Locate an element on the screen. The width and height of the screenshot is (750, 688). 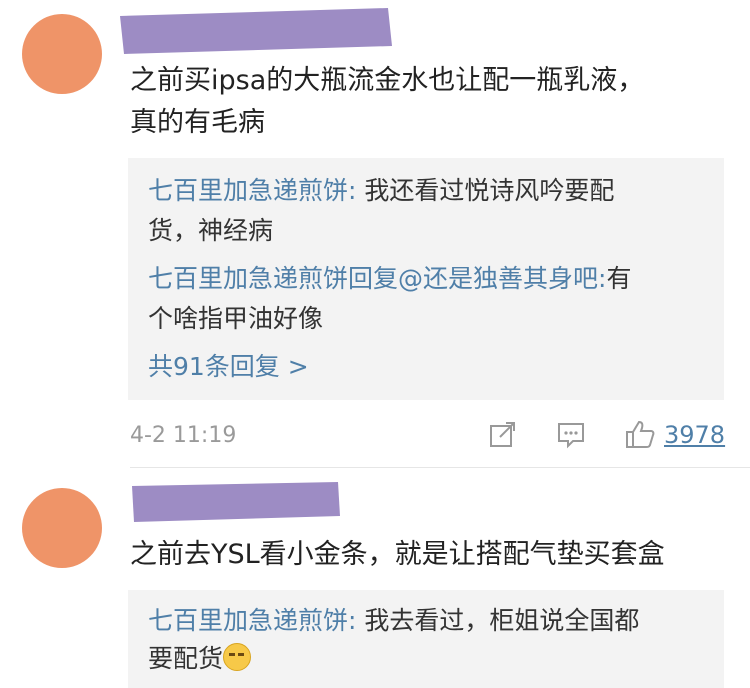
reply-item: 七百里加急递煎饼: 我还看过悦诗风吟要配 is located at coordinates (431, 191).